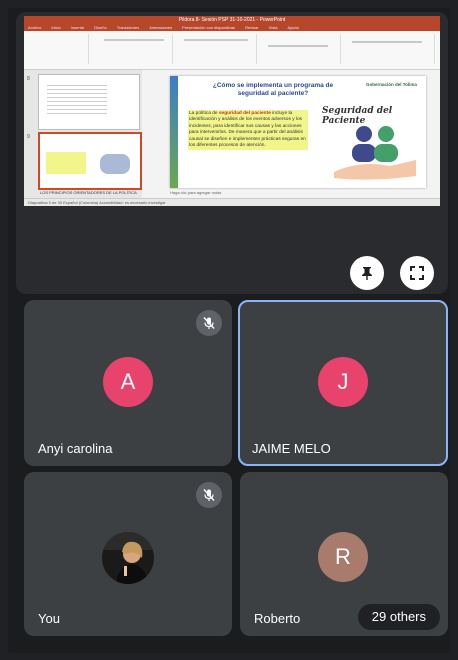 This screenshot has height=660, width=458. Describe the element at coordinates (398, 617) in the screenshot. I see `others-count-button: 29 others` at that location.